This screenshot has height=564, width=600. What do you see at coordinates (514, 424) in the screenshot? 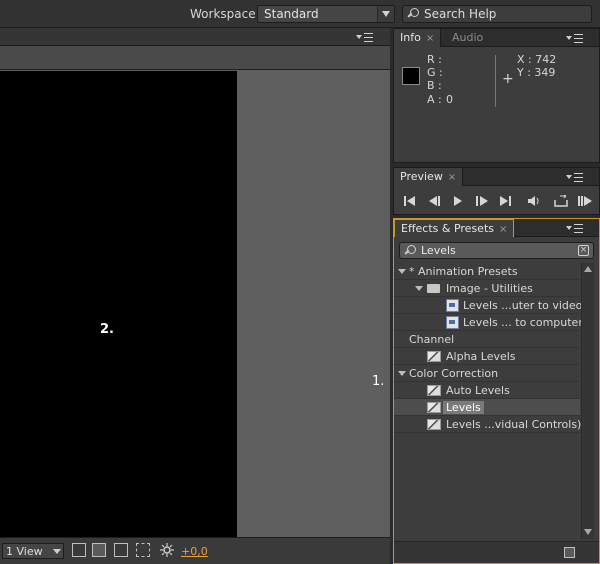
I see `tree-row-label: Levels ...vidual Controls)` at bounding box center [514, 424].